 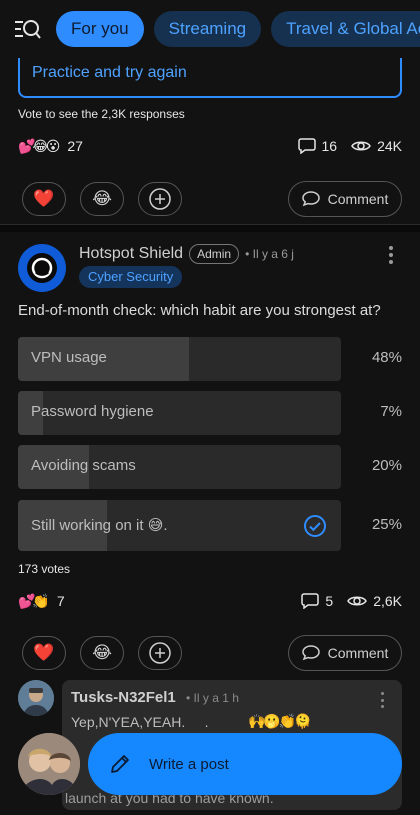 I want to click on commenter-avatar, so click(x=36, y=698).